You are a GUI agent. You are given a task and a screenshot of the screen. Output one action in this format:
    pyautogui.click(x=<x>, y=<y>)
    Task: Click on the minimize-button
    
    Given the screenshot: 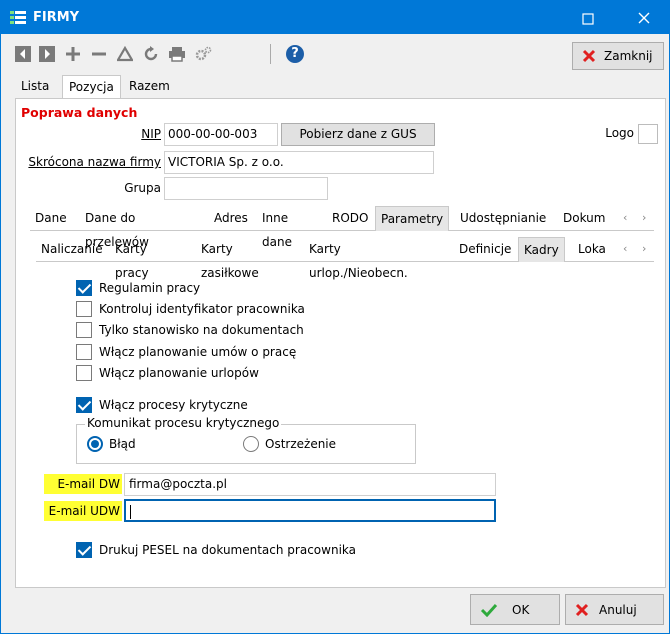 What is the action you would take?
    pyautogui.click(x=588, y=17)
    